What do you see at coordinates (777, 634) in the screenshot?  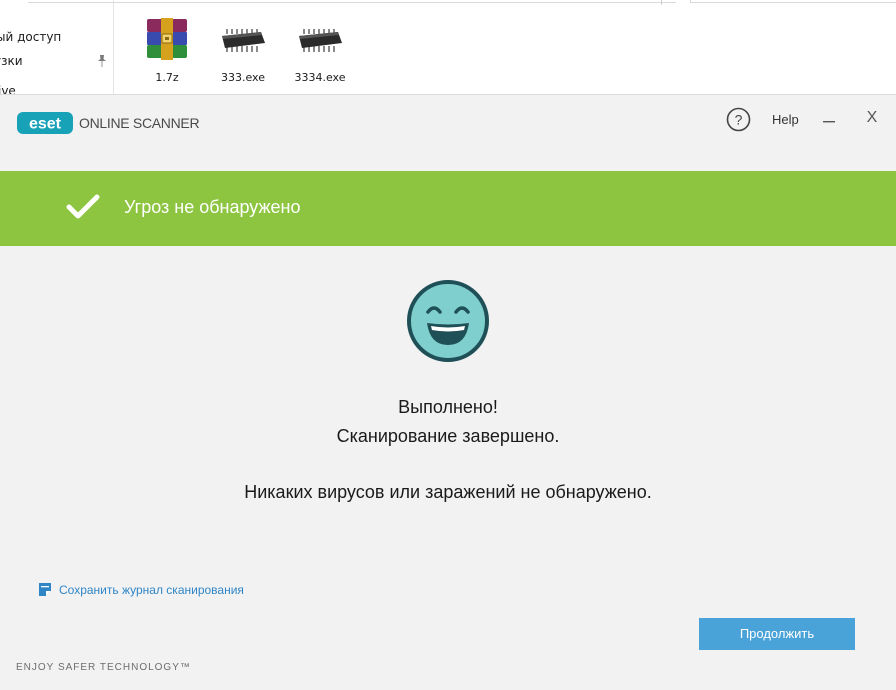 I see `continue-button: Продолжить` at bounding box center [777, 634].